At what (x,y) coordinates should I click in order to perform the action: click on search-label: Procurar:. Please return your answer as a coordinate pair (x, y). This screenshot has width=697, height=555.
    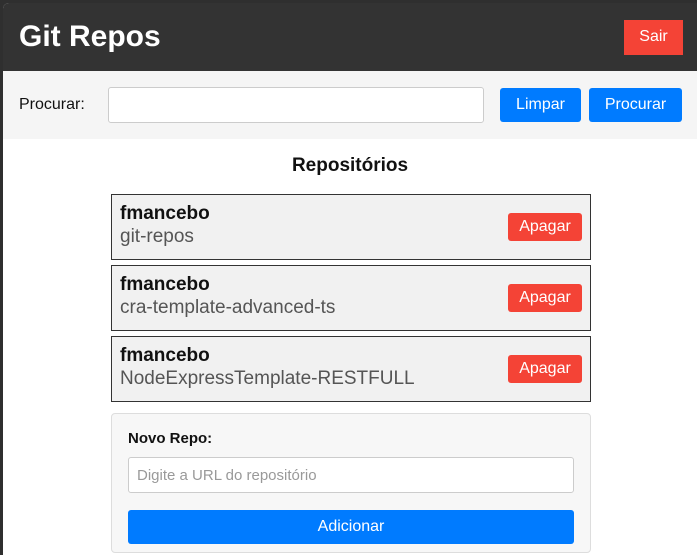
    Looking at the image, I should click on (52, 104).